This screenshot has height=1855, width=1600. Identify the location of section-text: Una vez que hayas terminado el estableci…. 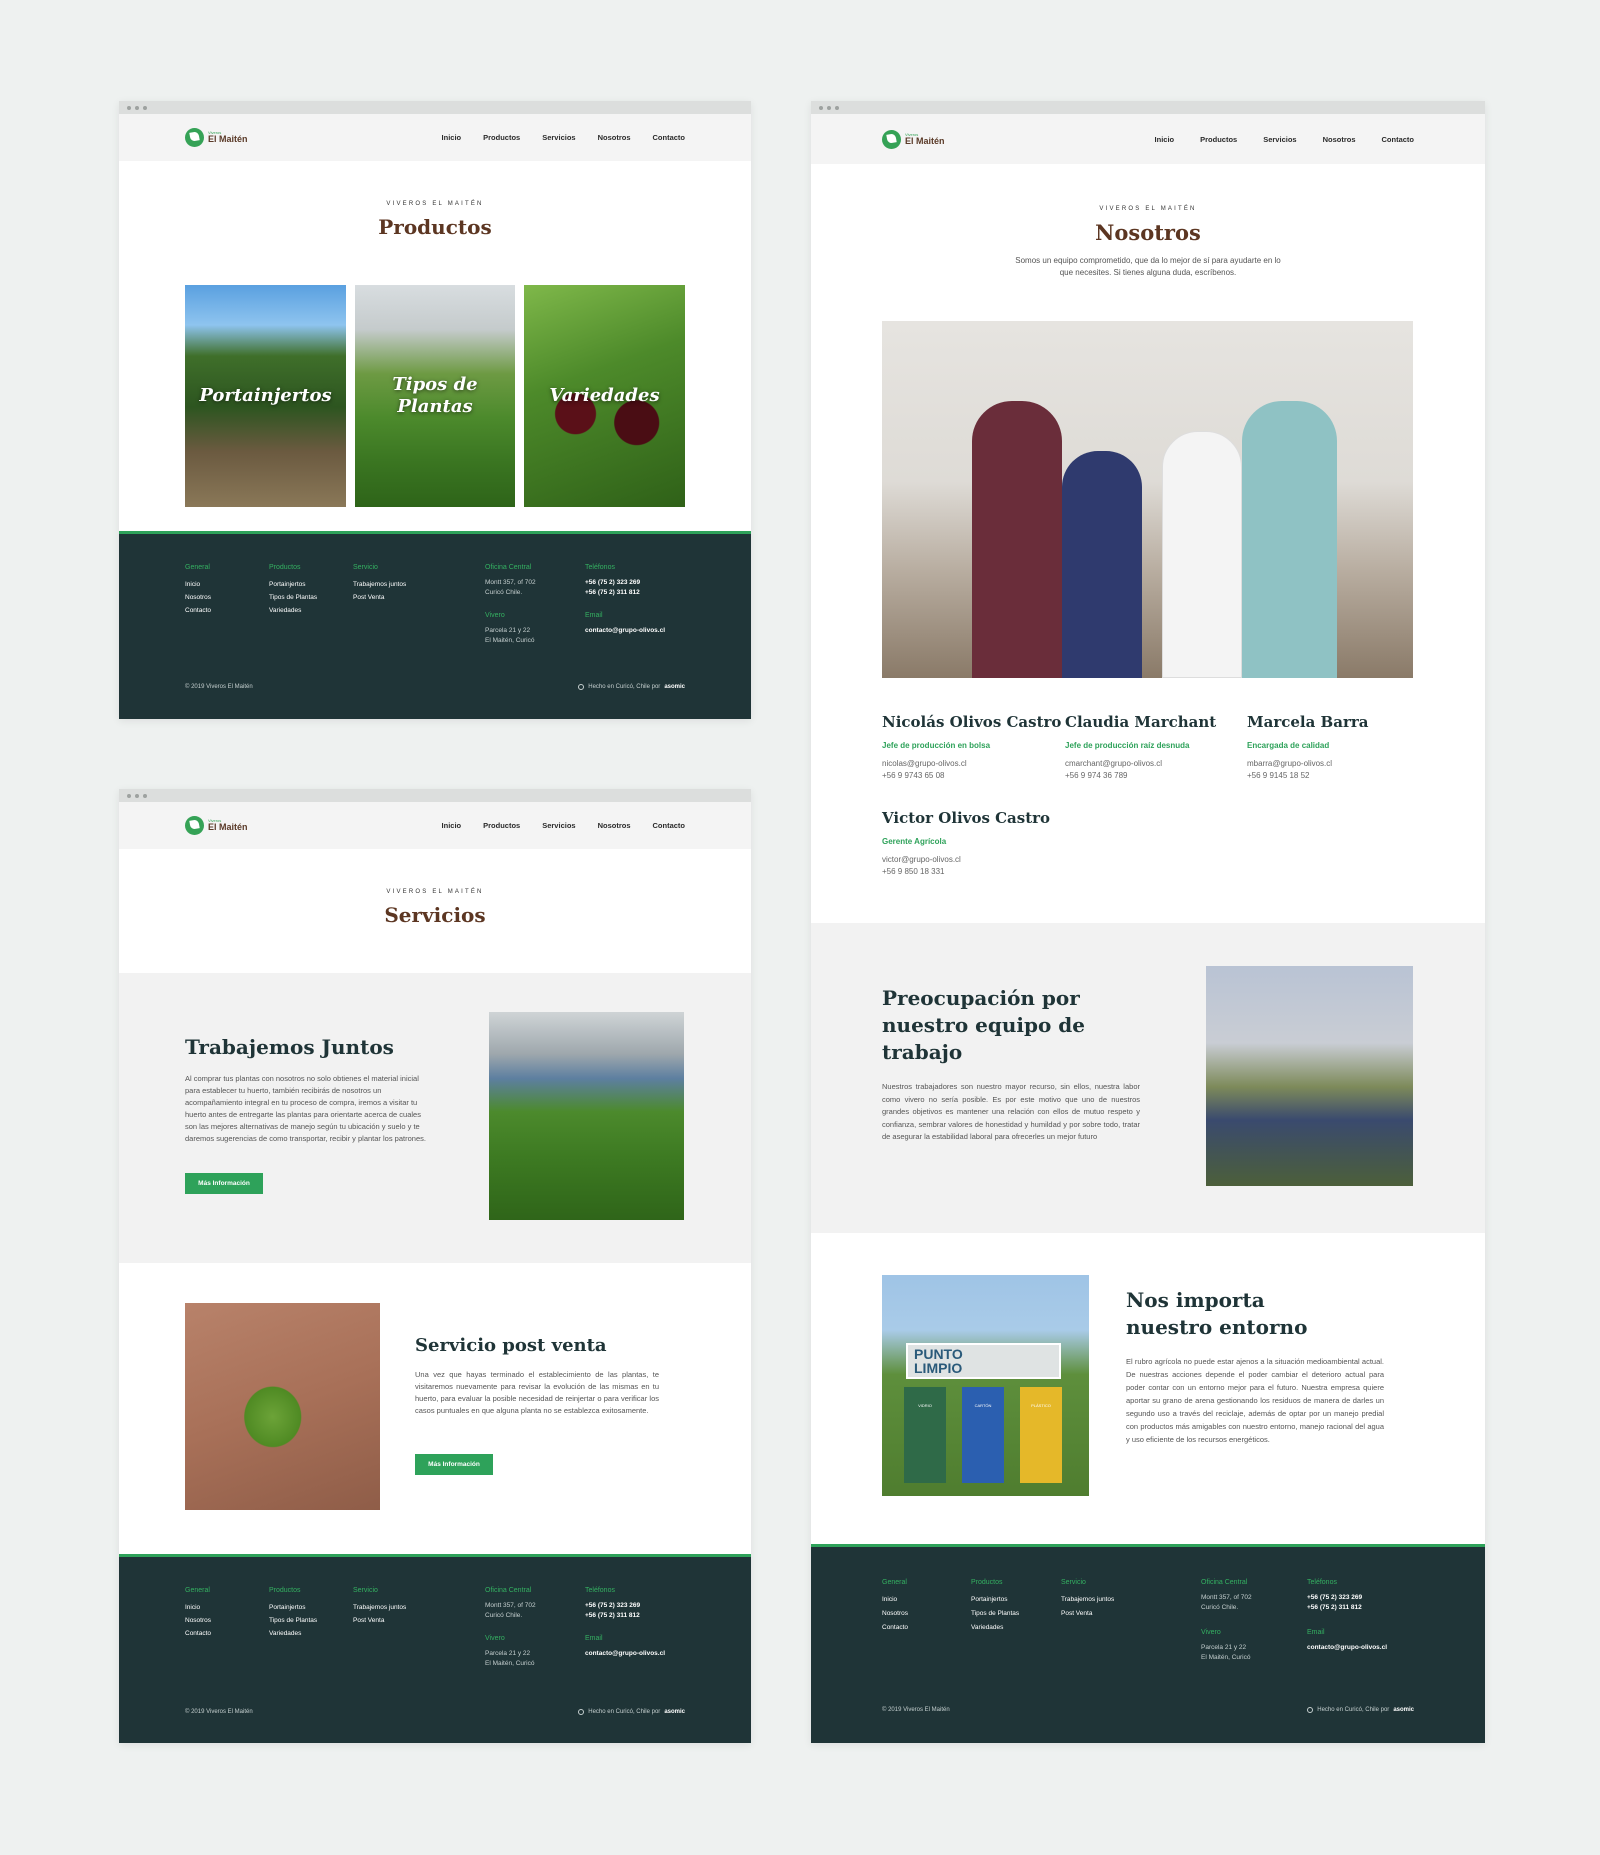
(537, 1392).